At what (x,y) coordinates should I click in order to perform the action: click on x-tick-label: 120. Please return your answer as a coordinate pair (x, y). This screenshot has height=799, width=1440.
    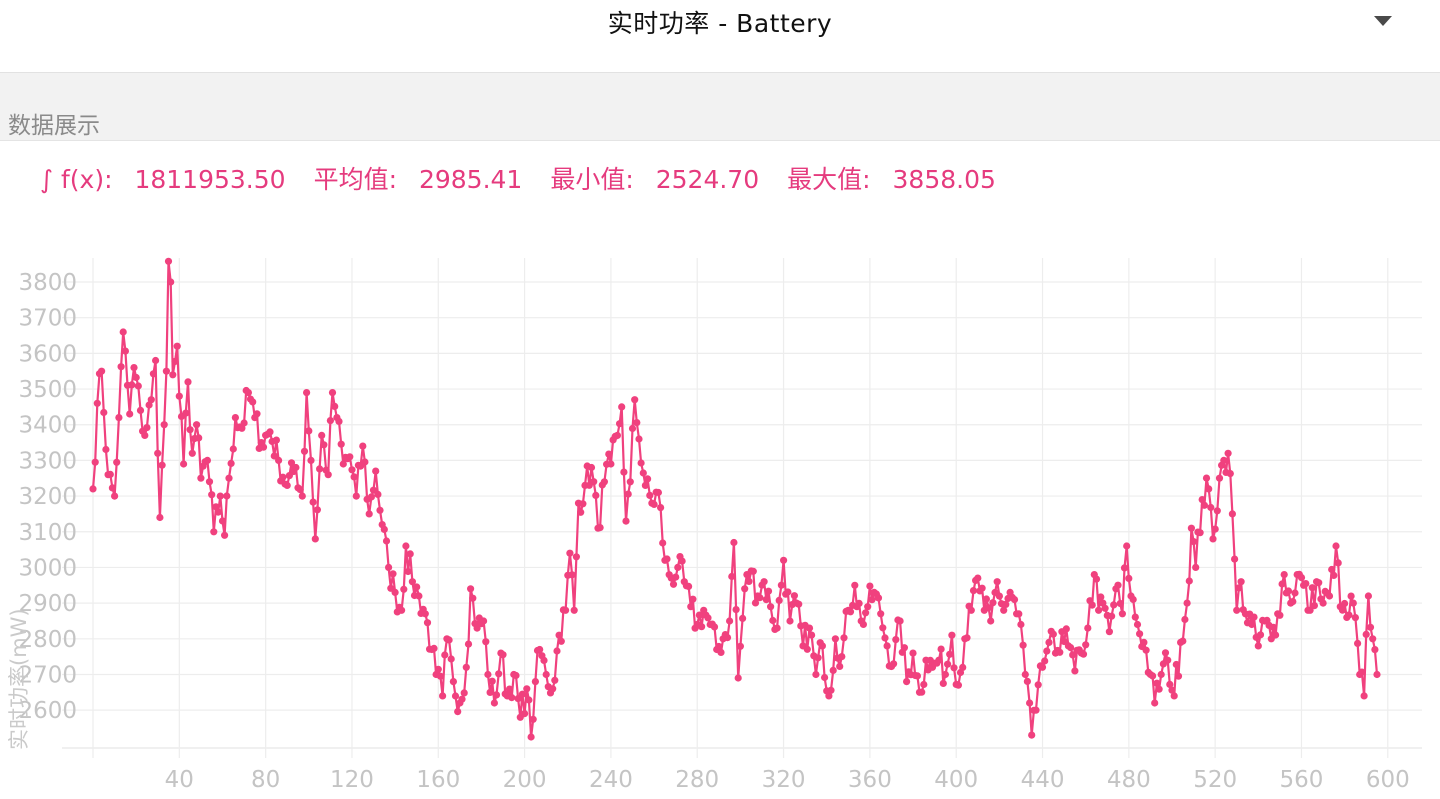
    Looking at the image, I should click on (352, 780).